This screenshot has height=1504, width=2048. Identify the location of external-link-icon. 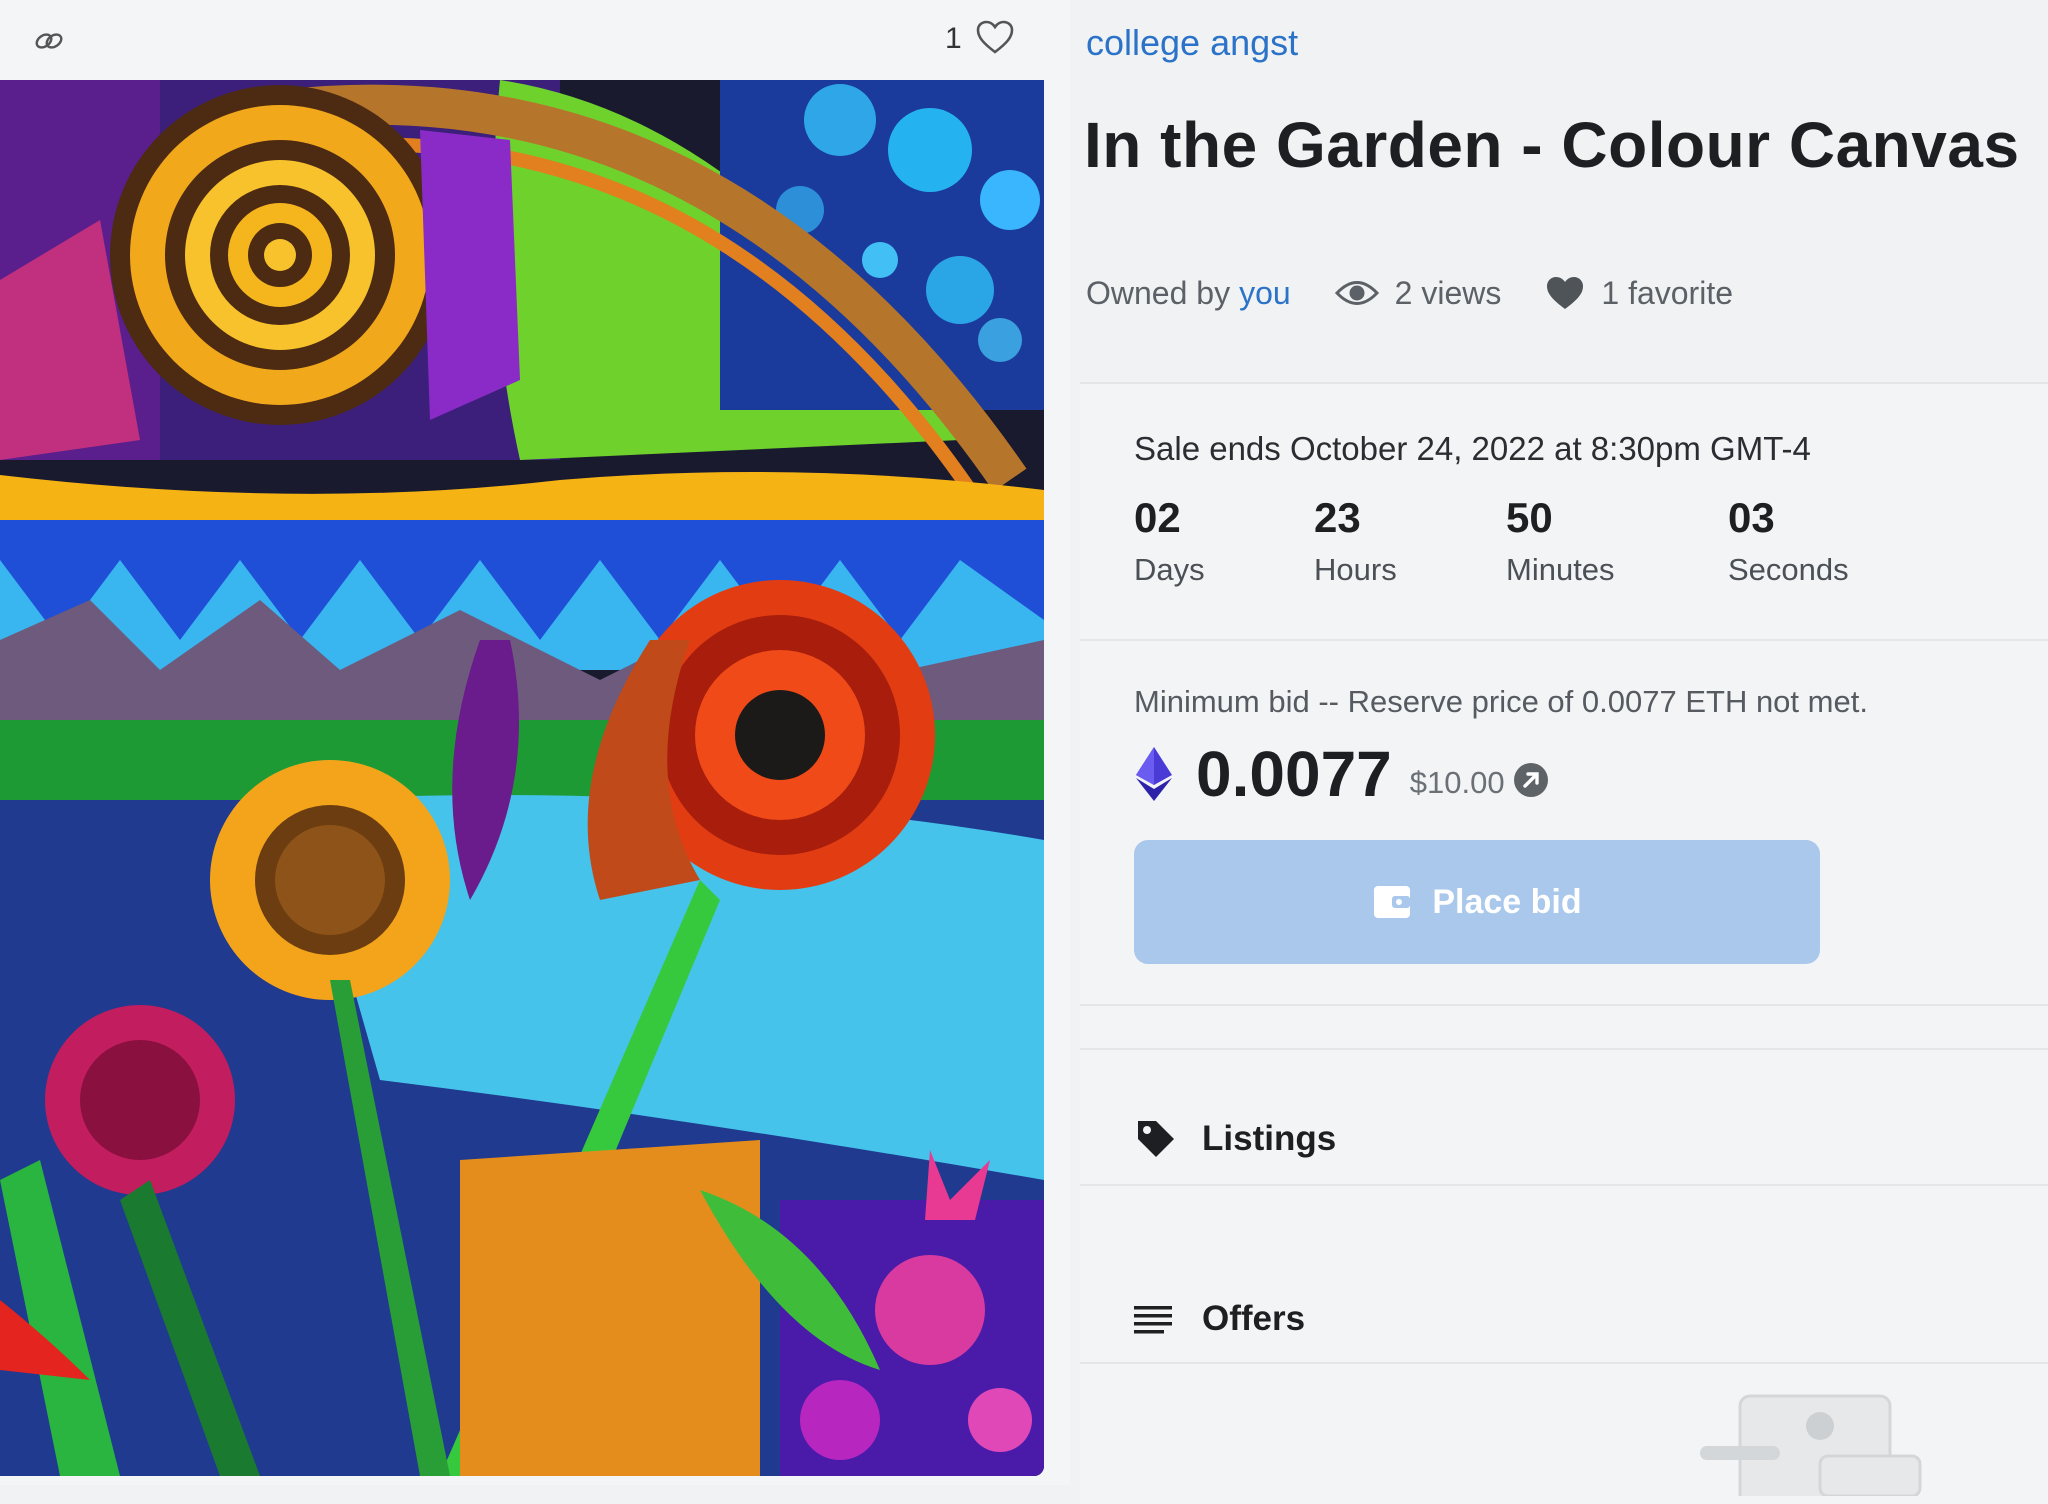
(1531, 782).